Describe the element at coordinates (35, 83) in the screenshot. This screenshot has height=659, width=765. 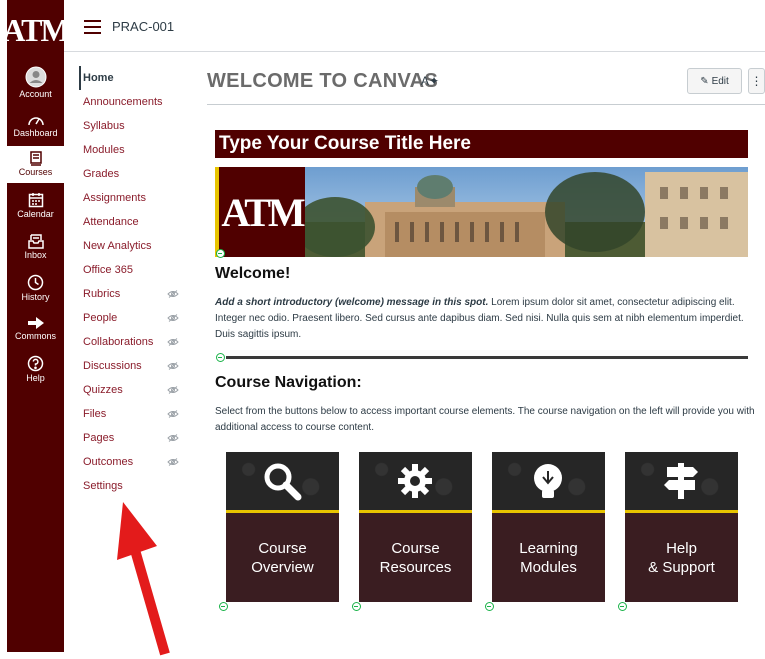
I see `global-nav-account: Account` at that location.